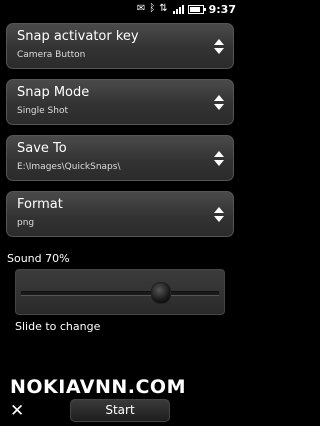 The height and width of the screenshot is (426, 320). Describe the element at coordinates (120, 158) in the screenshot. I see `setting-save-to: Save To E:\Images\QuickSnaps\` at that location.